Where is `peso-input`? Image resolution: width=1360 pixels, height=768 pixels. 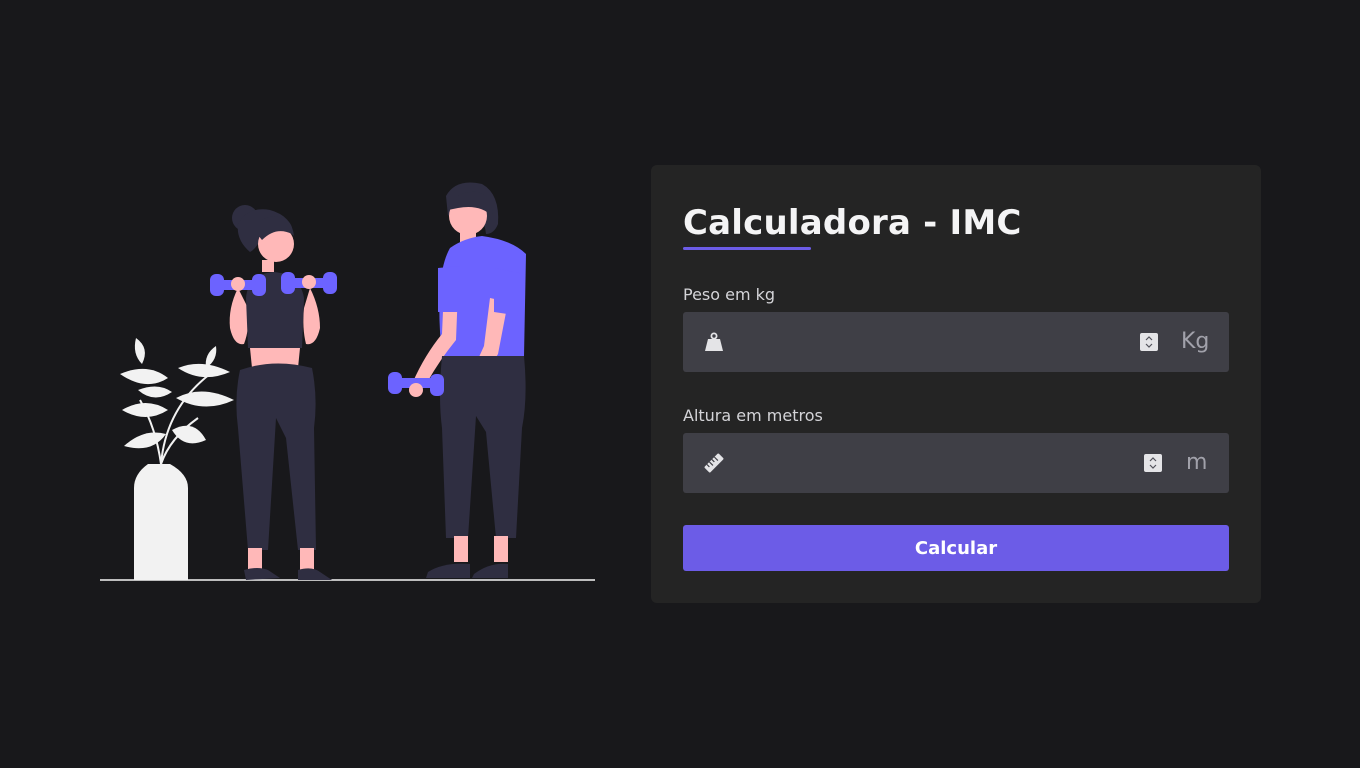
peso-input is located at coordinates (931, 343).